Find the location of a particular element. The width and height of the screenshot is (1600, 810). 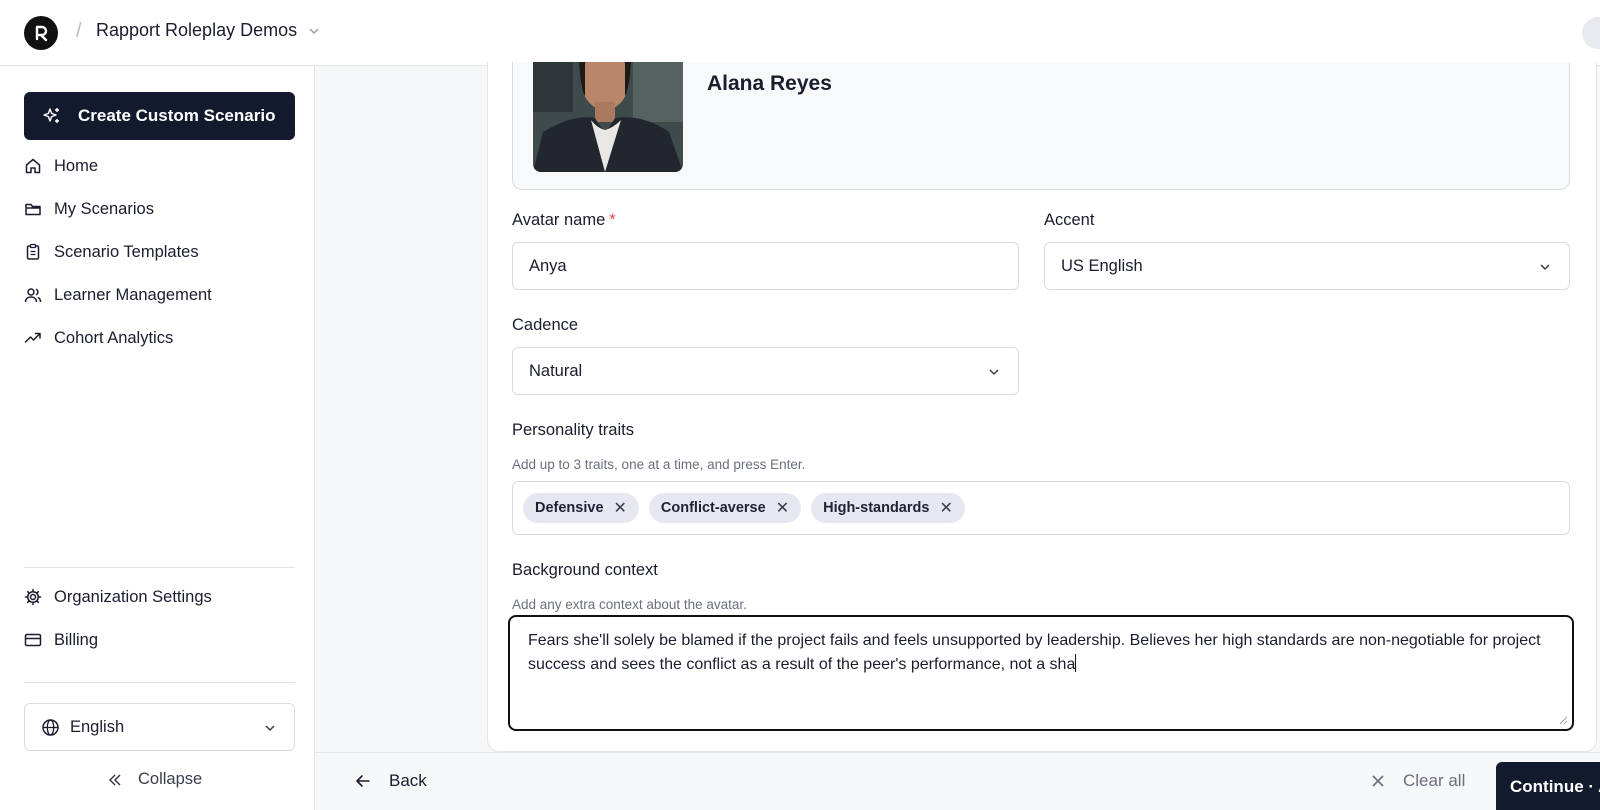

sidebar-item-label: My Scenarios is located at coordinates (104, 208).